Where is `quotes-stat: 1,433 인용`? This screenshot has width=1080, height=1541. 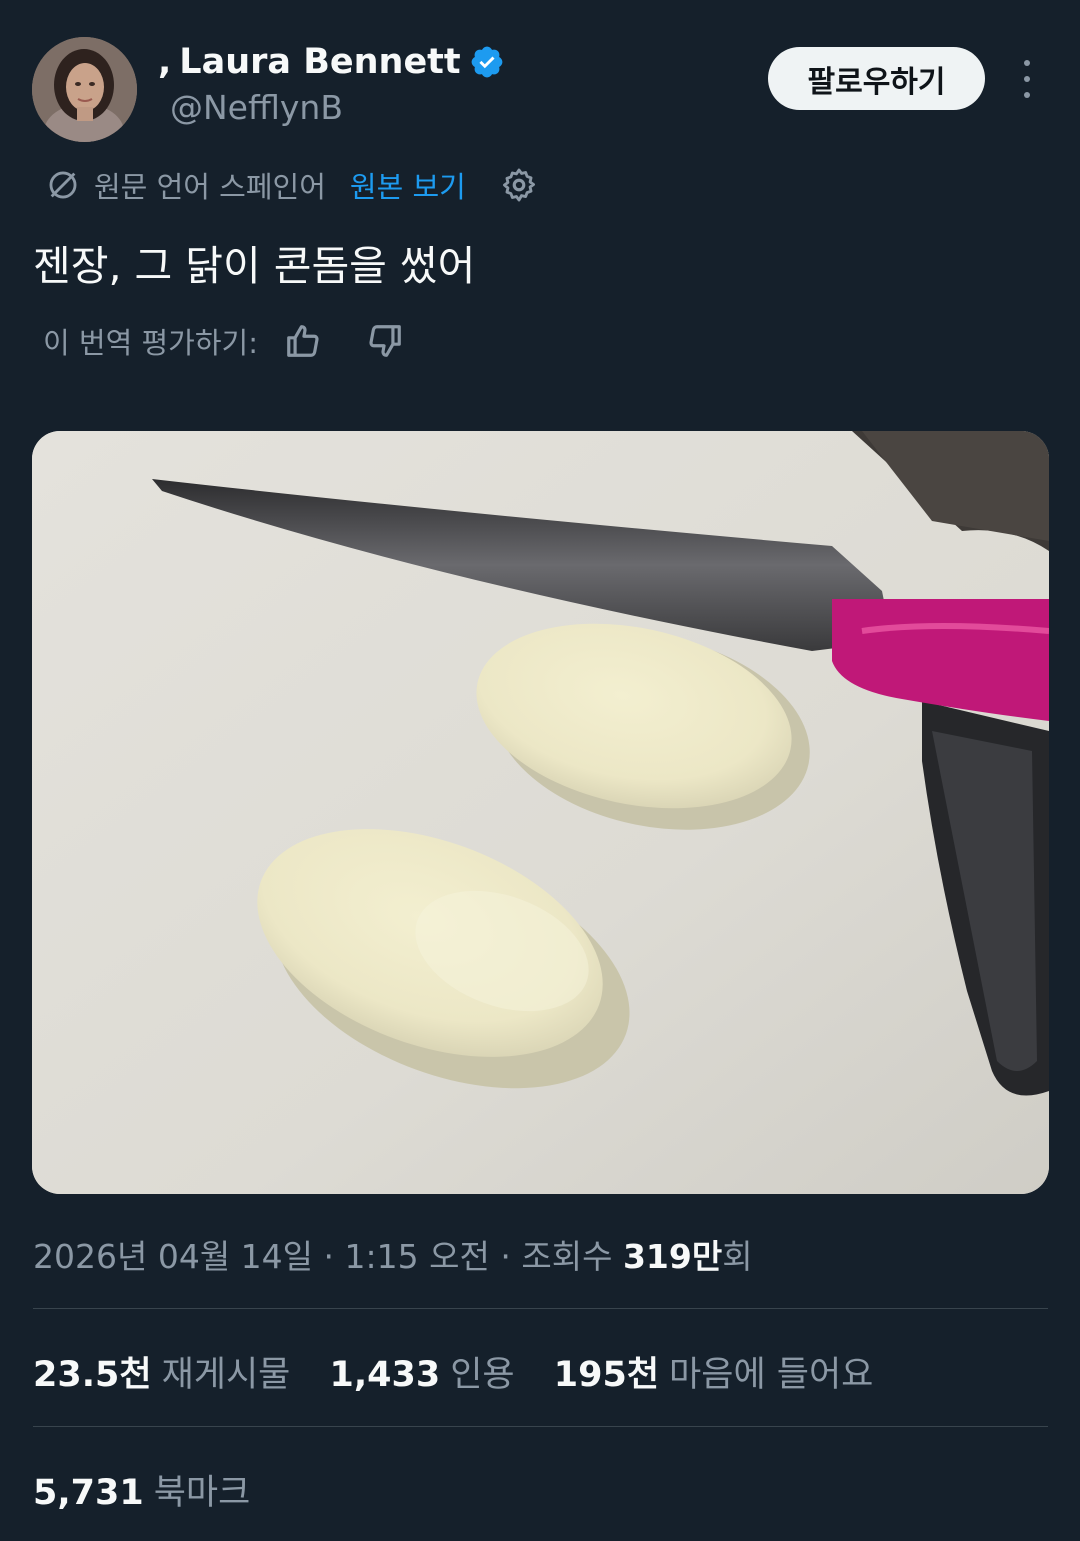
quotes-stat: 1,433 인용 is located at coordinates (422, 1375).